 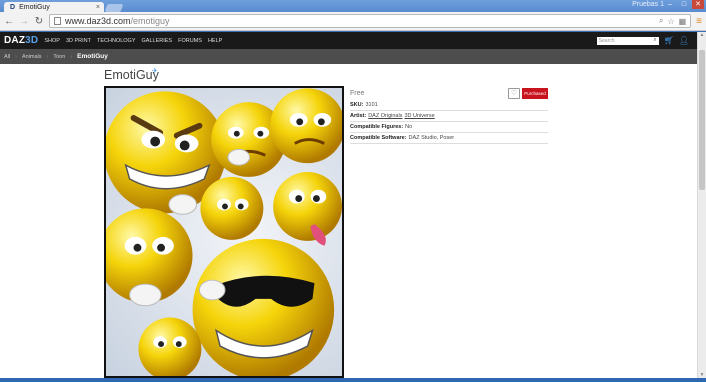 I want to click on os-taskbar, so click(x=353, y=380).